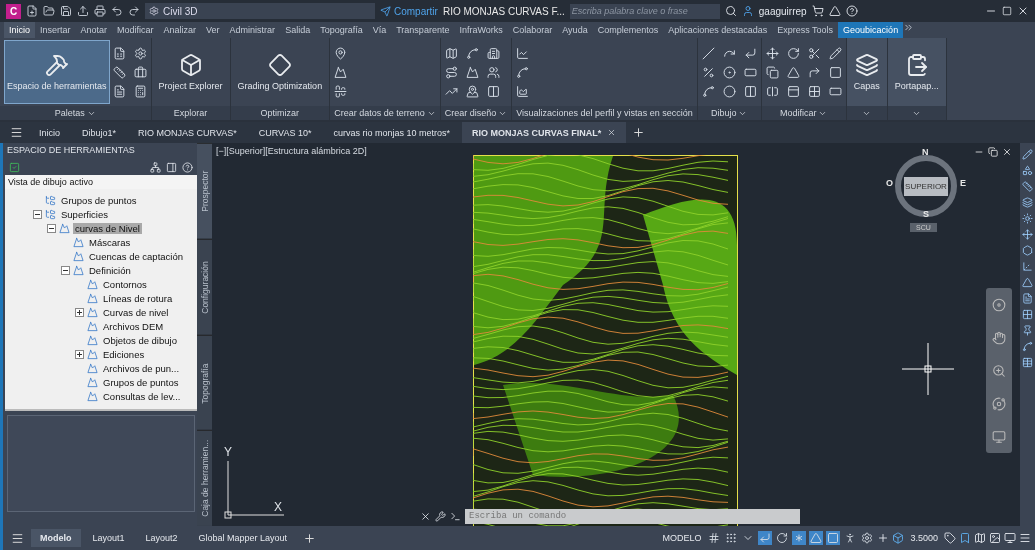 This screenshot has width=1035, height=550. What do you see at coordinates (140, 72) in the screenshot?
I see `toolbox-icon` at bounding box center [140, 72].